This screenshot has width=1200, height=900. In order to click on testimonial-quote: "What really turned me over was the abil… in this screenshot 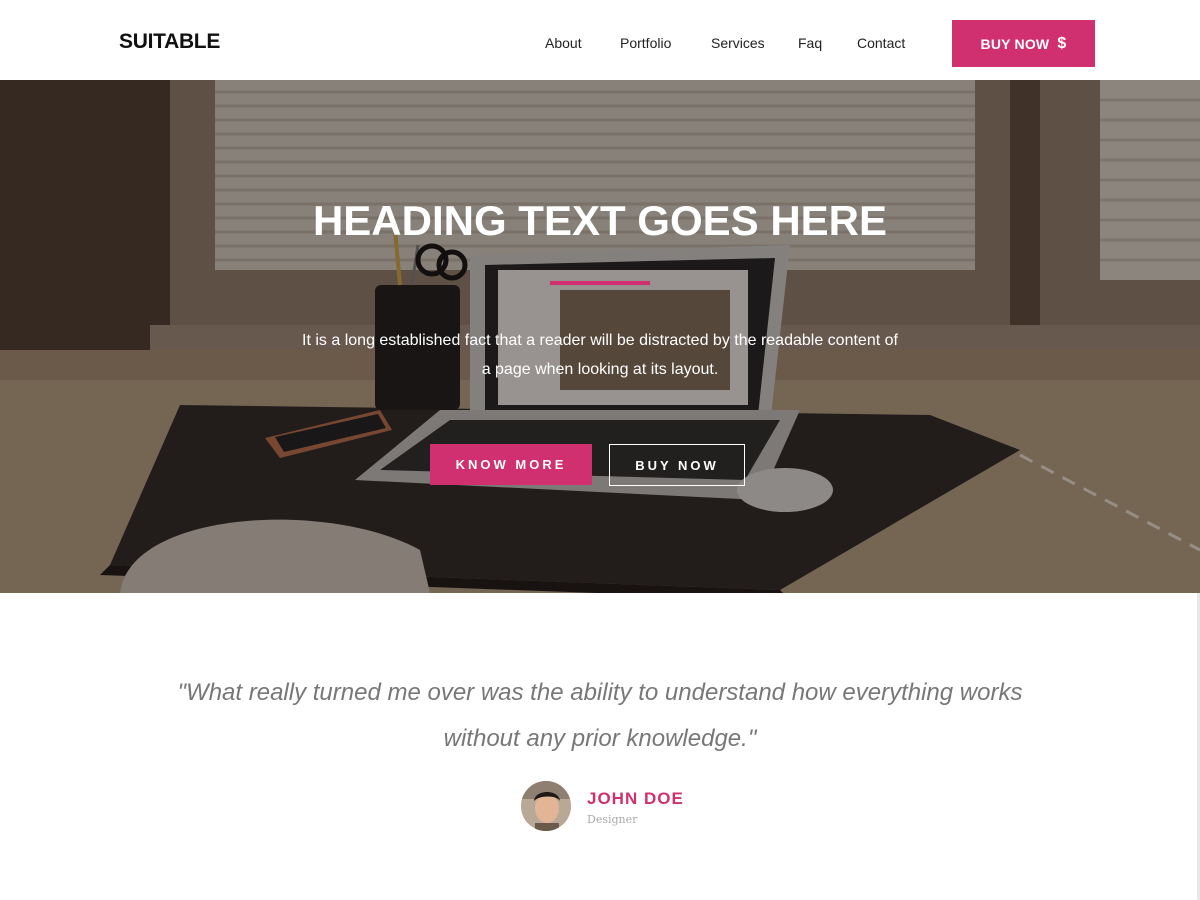, I will do `click(600, 715)`.